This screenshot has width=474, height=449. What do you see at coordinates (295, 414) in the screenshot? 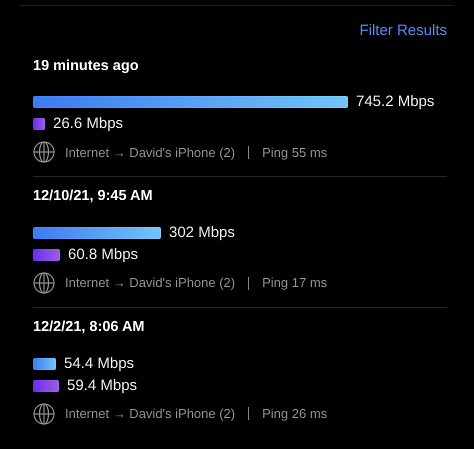
I see `ping-text: Ping 26 ms` at bounding box center [295, 414].